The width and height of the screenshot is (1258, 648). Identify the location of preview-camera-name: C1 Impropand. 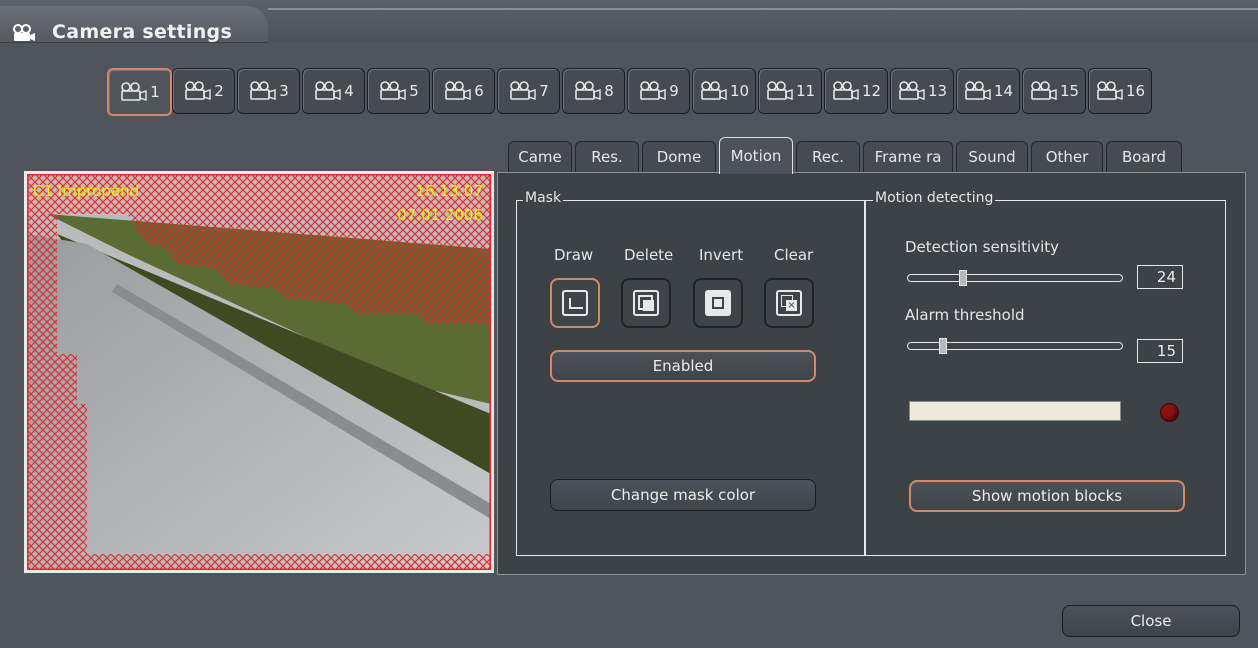
(86, 191).